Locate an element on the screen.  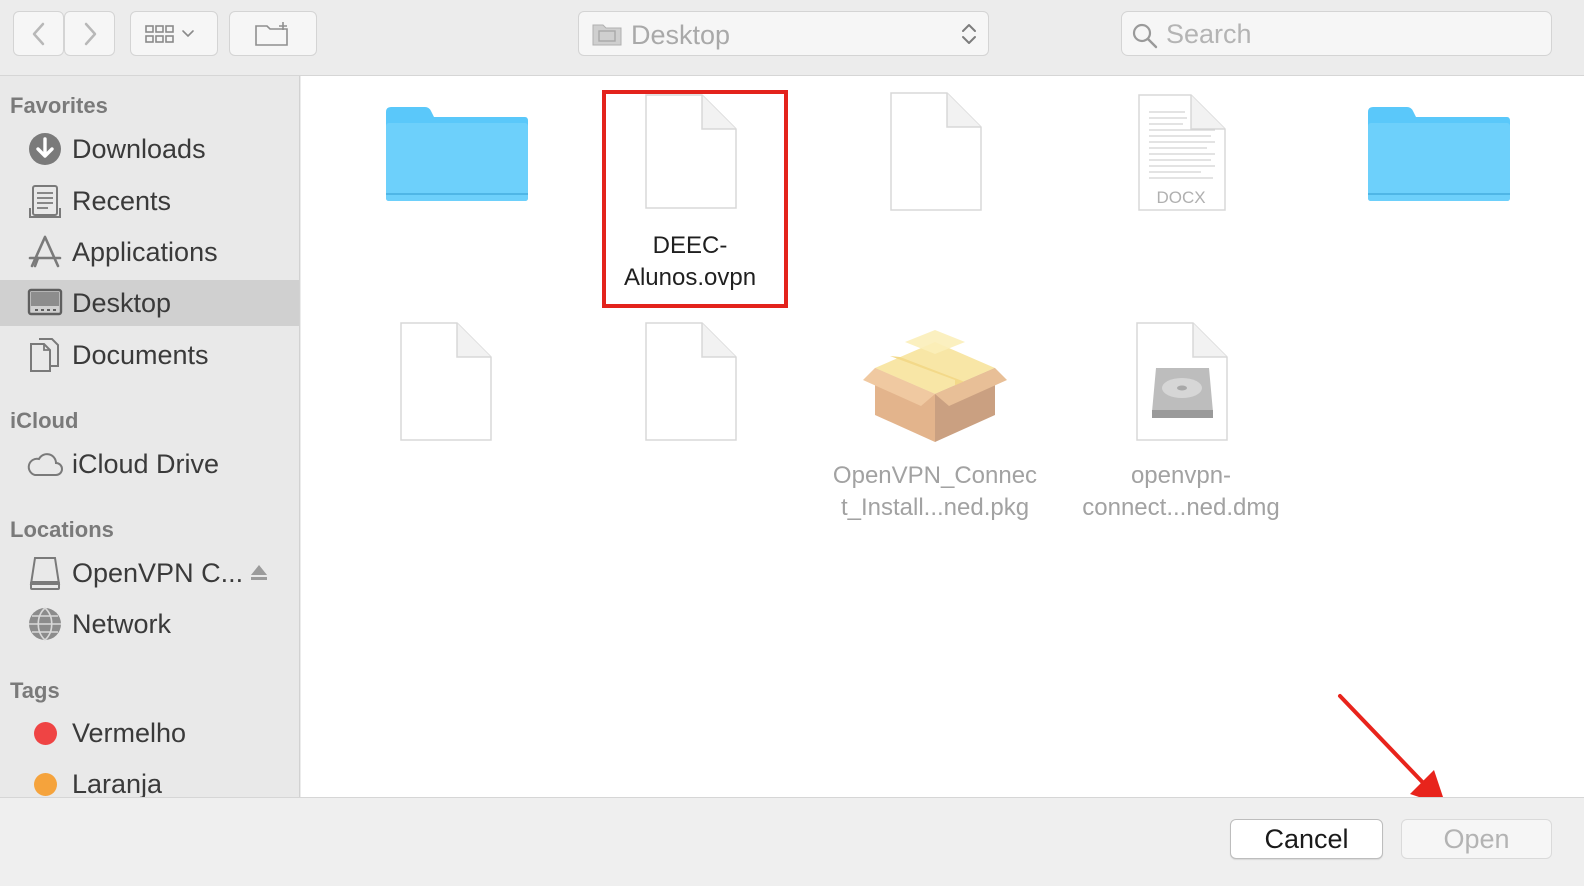
sidebar-item-downloads: Downloads is located at coordinates (149, 149).